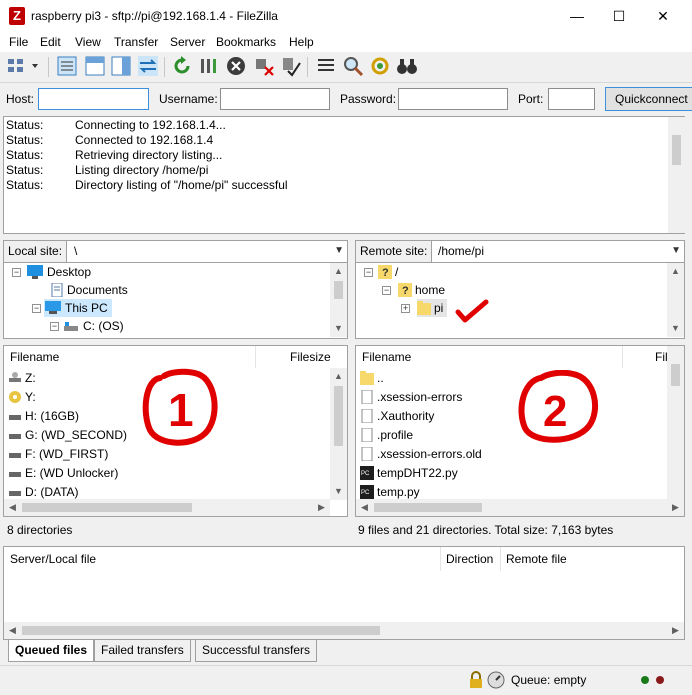  What do you see at coordinates (50, 42) in the screenshot?
I see `menu-edit: Edit` at bounding box center [50, 42].